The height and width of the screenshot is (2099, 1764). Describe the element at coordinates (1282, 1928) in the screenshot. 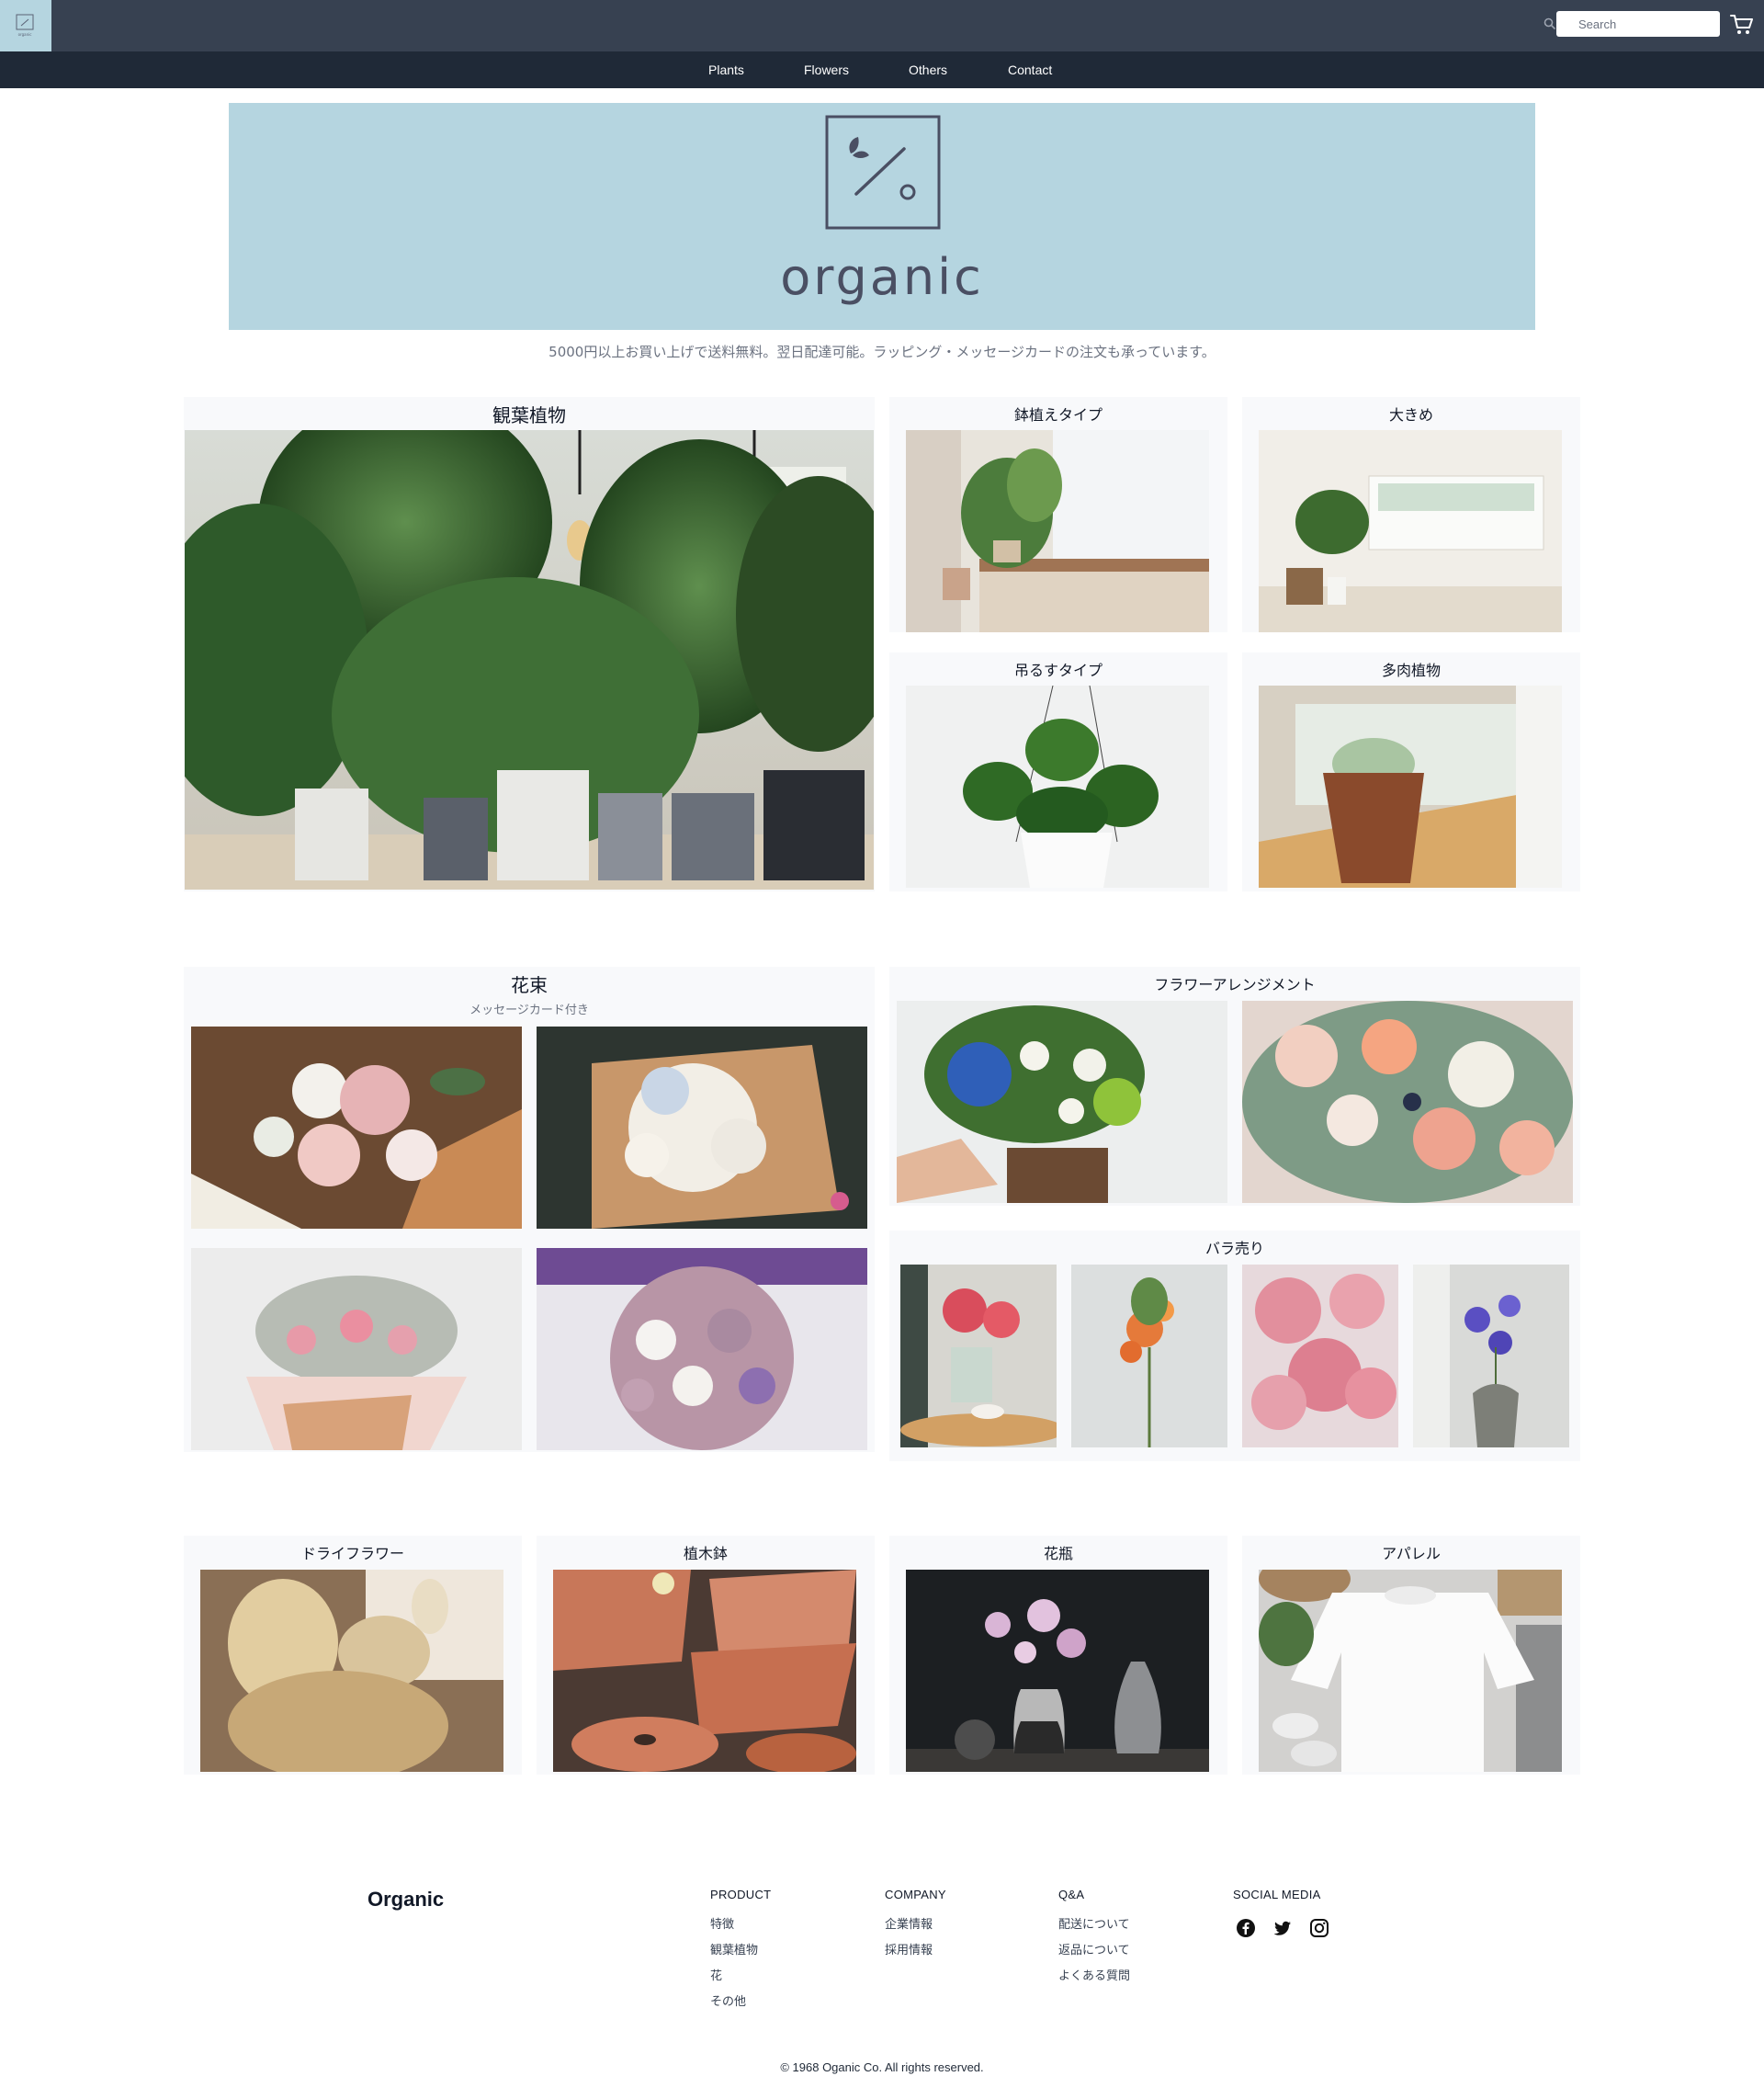

I see `twitter-icon` at that location.